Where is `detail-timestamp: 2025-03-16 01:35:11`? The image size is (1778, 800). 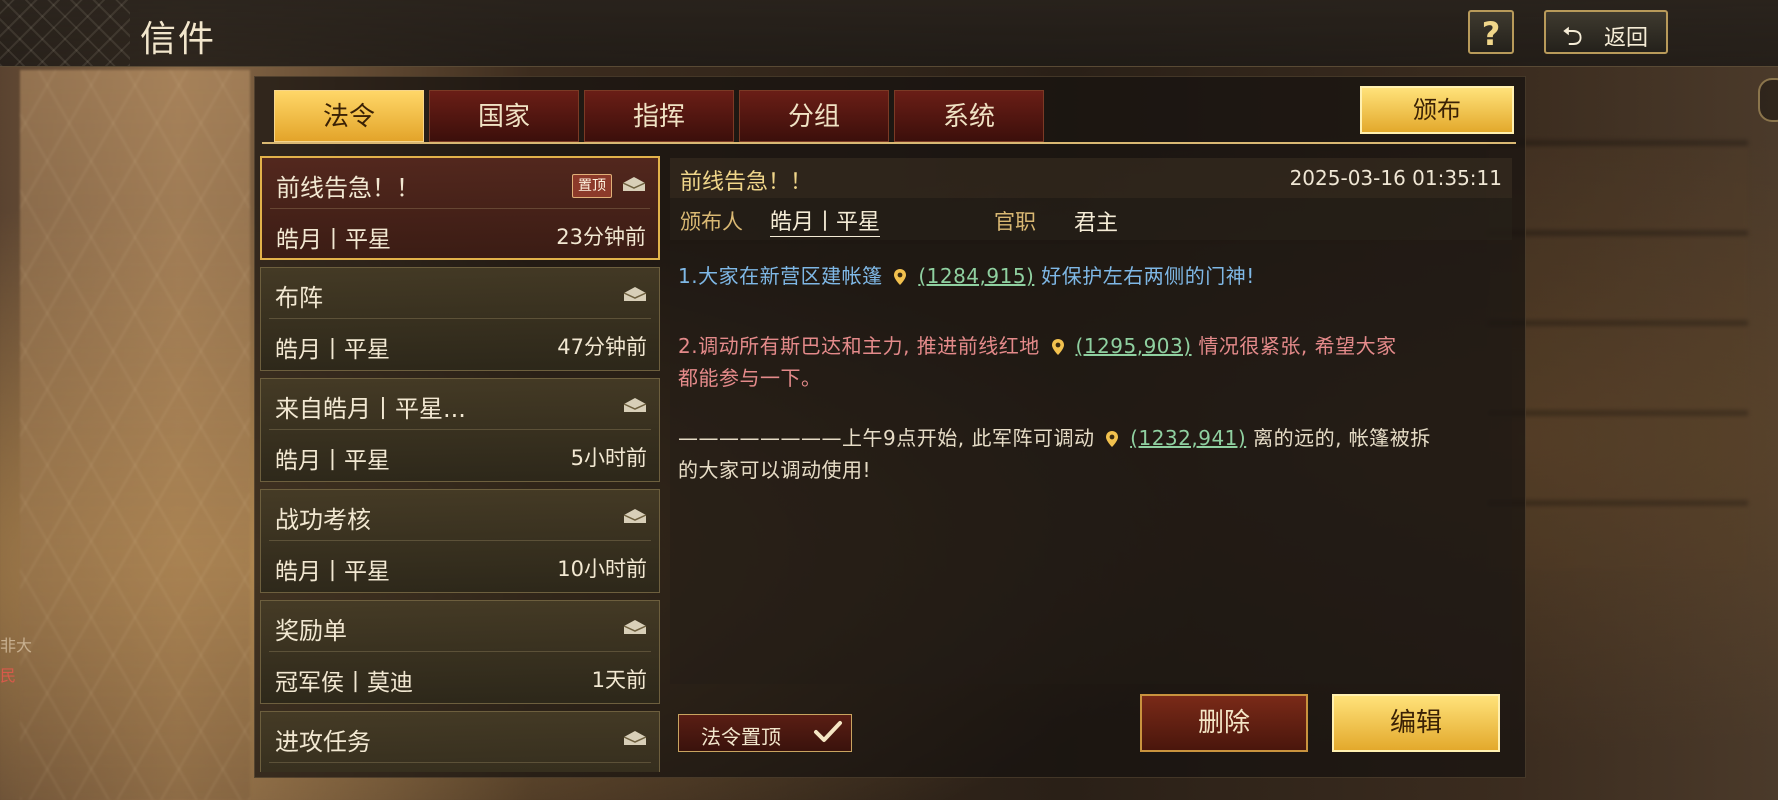 detail-timestamp: 2025-03-16 01:35:11 is located at coordinates (1395, 178).